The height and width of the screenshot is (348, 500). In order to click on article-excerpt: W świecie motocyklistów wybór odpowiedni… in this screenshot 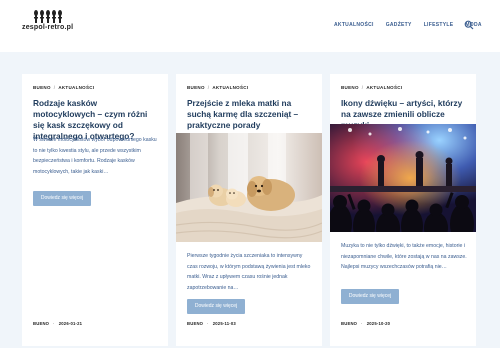, I will do `click(95, 156)`.